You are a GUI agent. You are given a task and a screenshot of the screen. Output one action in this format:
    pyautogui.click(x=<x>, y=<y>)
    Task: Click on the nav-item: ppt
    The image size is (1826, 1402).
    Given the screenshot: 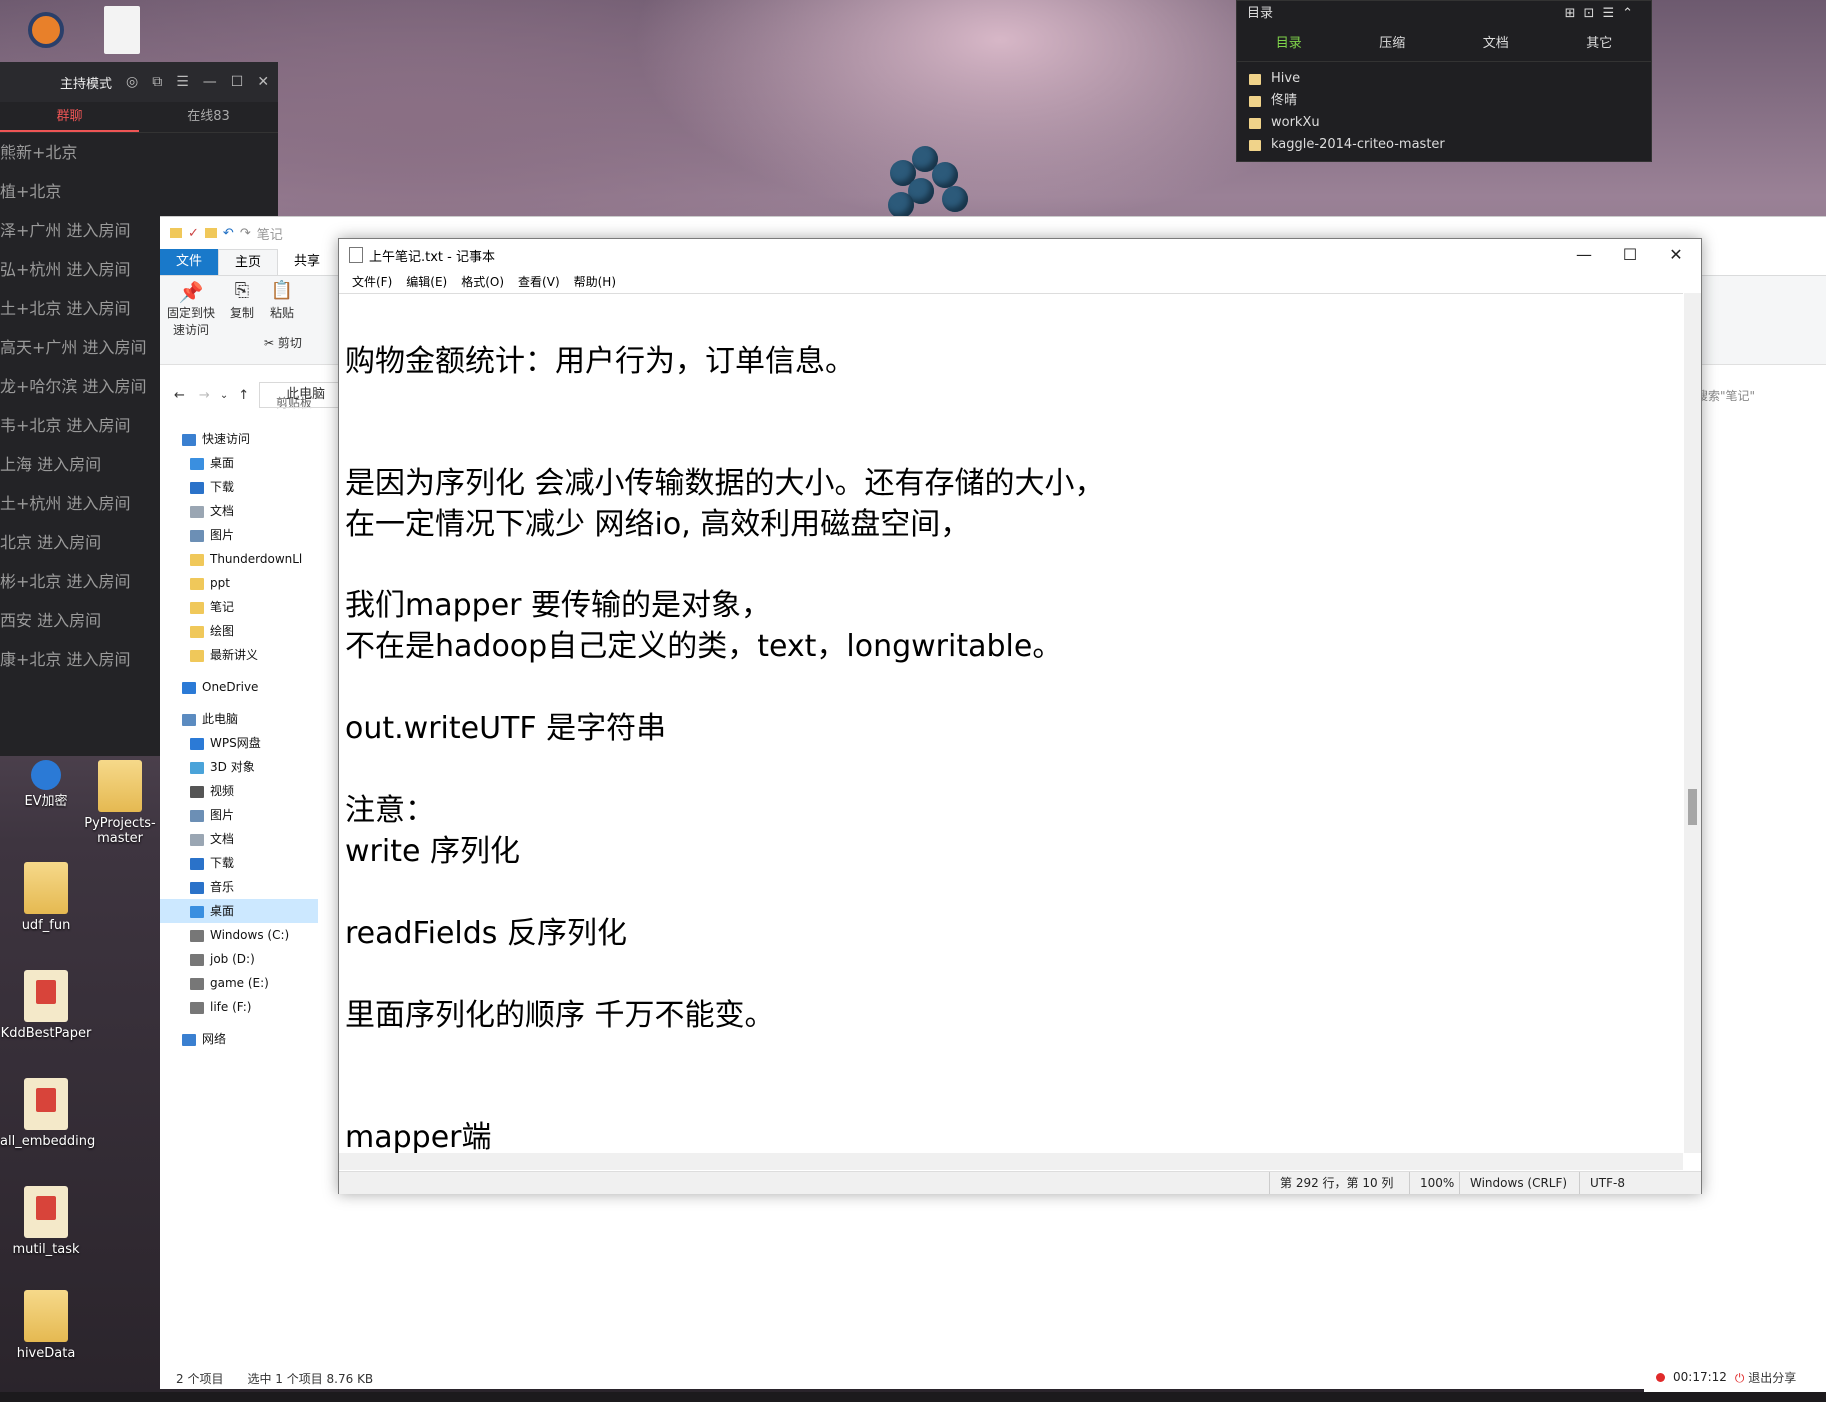 What is the action you would take?
    pyautogui.click(x=239, y=583)
    